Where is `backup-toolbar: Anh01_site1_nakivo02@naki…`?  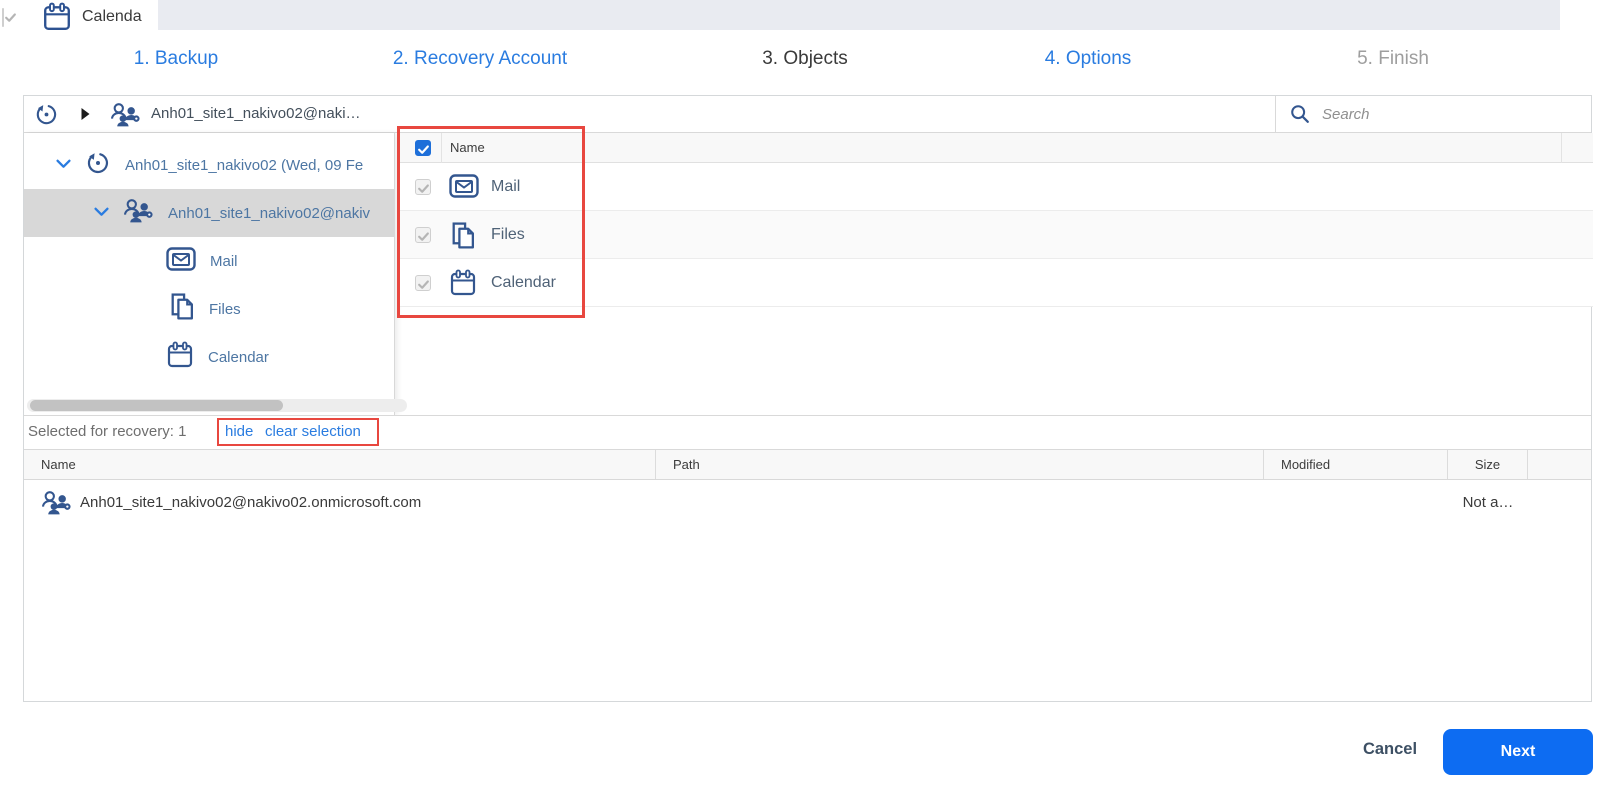
backup-toolbar: Anh01_site1_nakivo02@naki… is located at coordinates (807, 114).